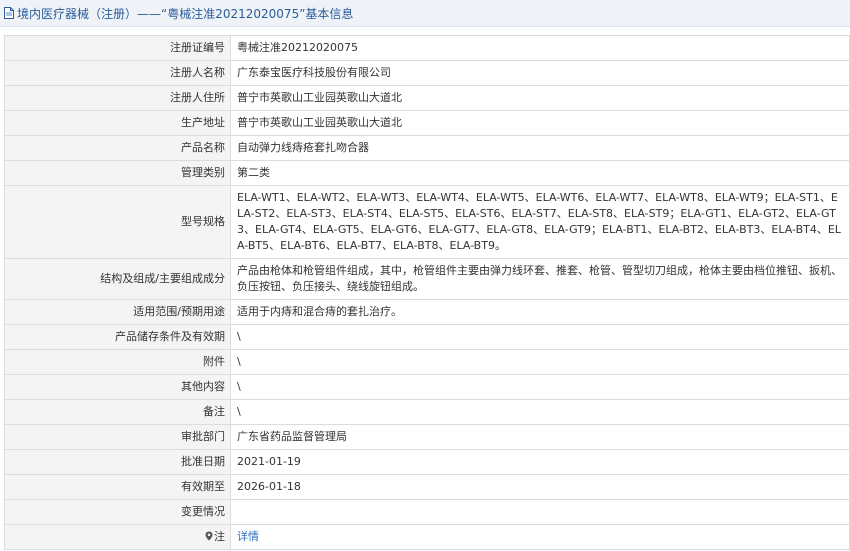 The height and width of the screenshot is (551, 850). I want to click on row-value: 自动弹力线痔疮套扎吻合器, so click(540, 148).